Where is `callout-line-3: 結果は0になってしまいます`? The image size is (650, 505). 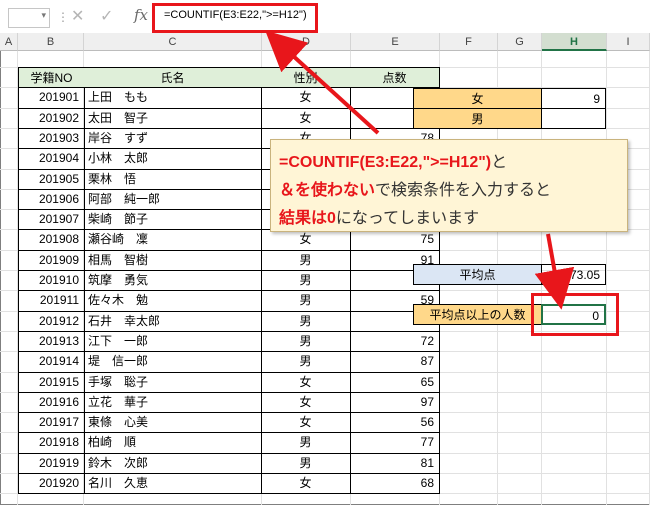 callout-line-3: 結果は0になってしまいます is located at coordinates (379, 216).